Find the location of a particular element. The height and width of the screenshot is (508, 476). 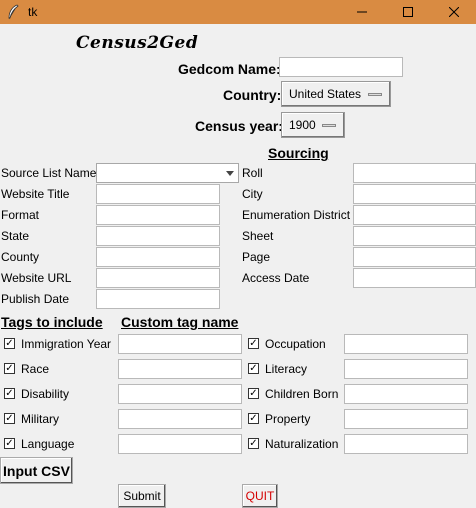

city-input is located at coordinates (414, 194).